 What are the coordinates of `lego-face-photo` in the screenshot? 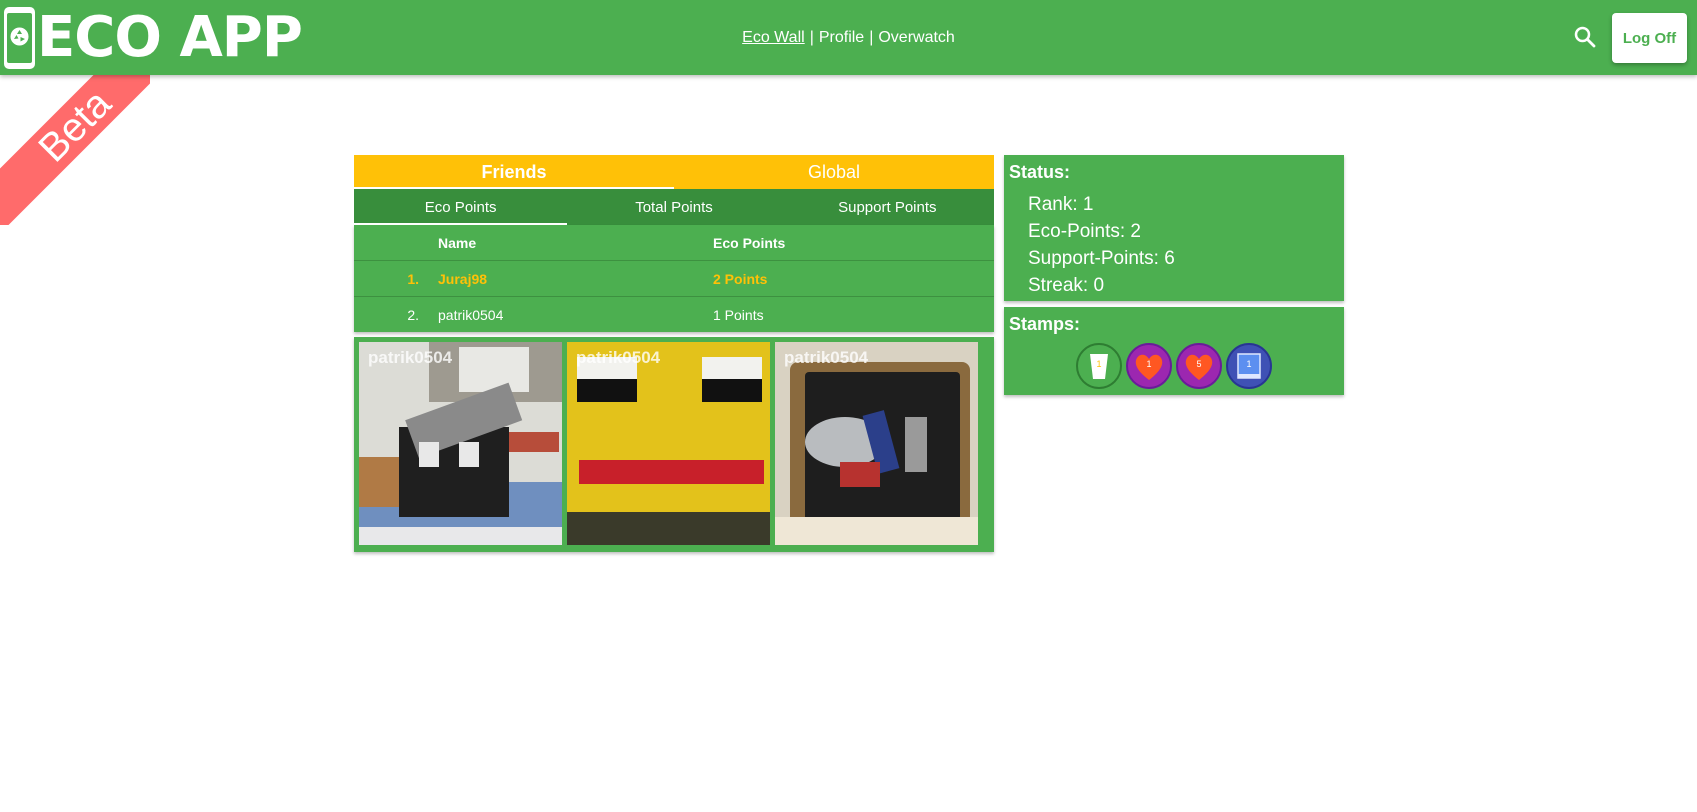 It's located at (668, 443).